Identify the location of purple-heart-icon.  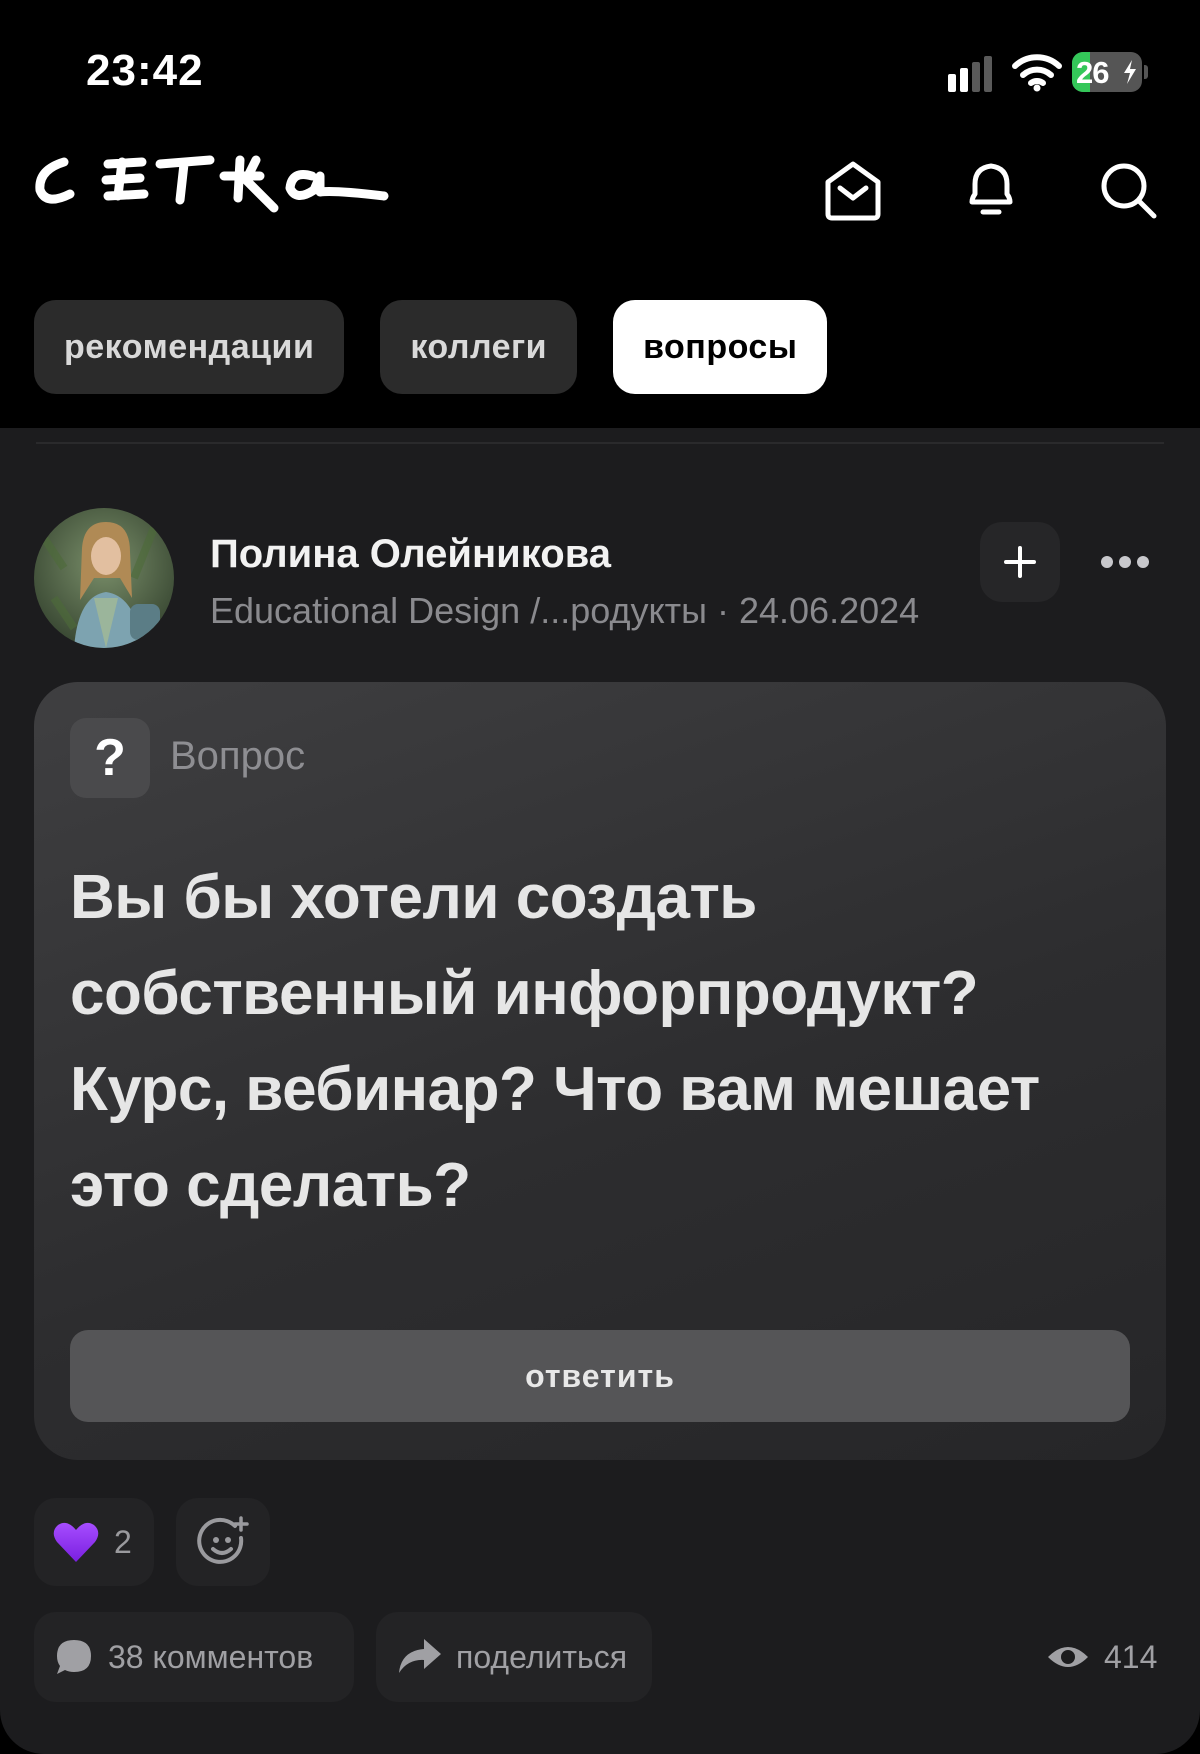
(76, 1542).